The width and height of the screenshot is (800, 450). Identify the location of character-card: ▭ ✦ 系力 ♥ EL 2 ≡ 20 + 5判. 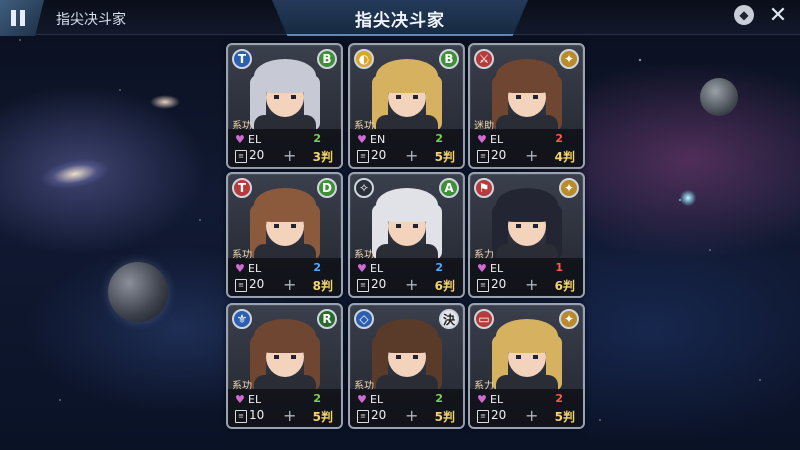
(526, 366).